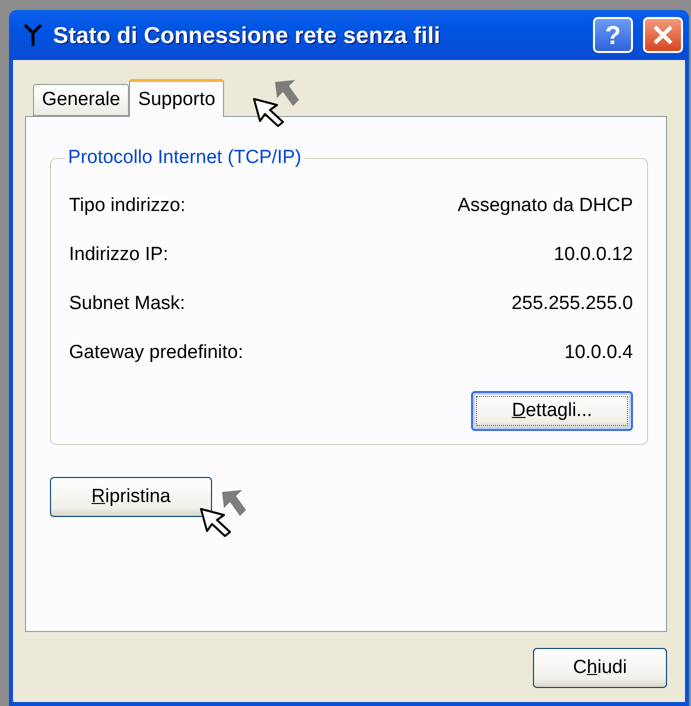  Describe the element at coordinates (598, 353) in the screenshot. I see `field-value: 10.0.0.4` at that location.